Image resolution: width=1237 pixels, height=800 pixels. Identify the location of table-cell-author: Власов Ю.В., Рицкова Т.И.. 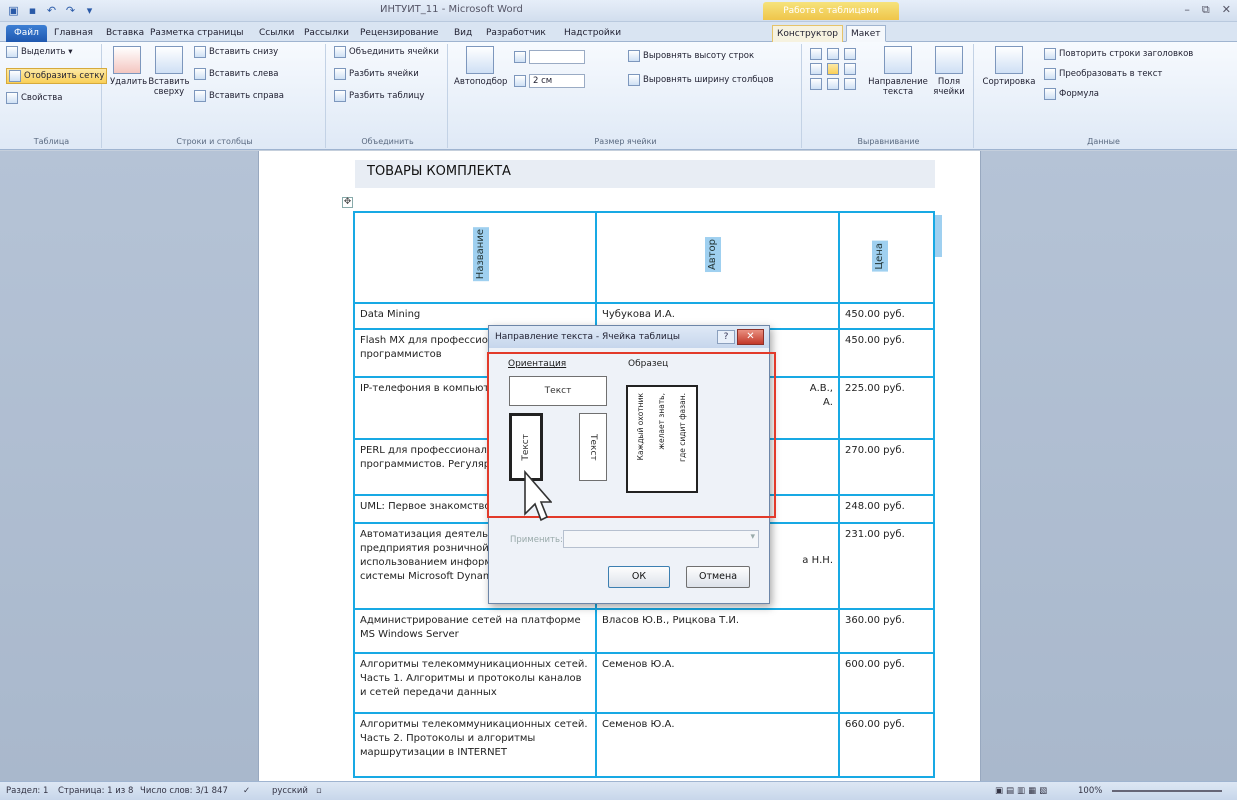
(717, 631).